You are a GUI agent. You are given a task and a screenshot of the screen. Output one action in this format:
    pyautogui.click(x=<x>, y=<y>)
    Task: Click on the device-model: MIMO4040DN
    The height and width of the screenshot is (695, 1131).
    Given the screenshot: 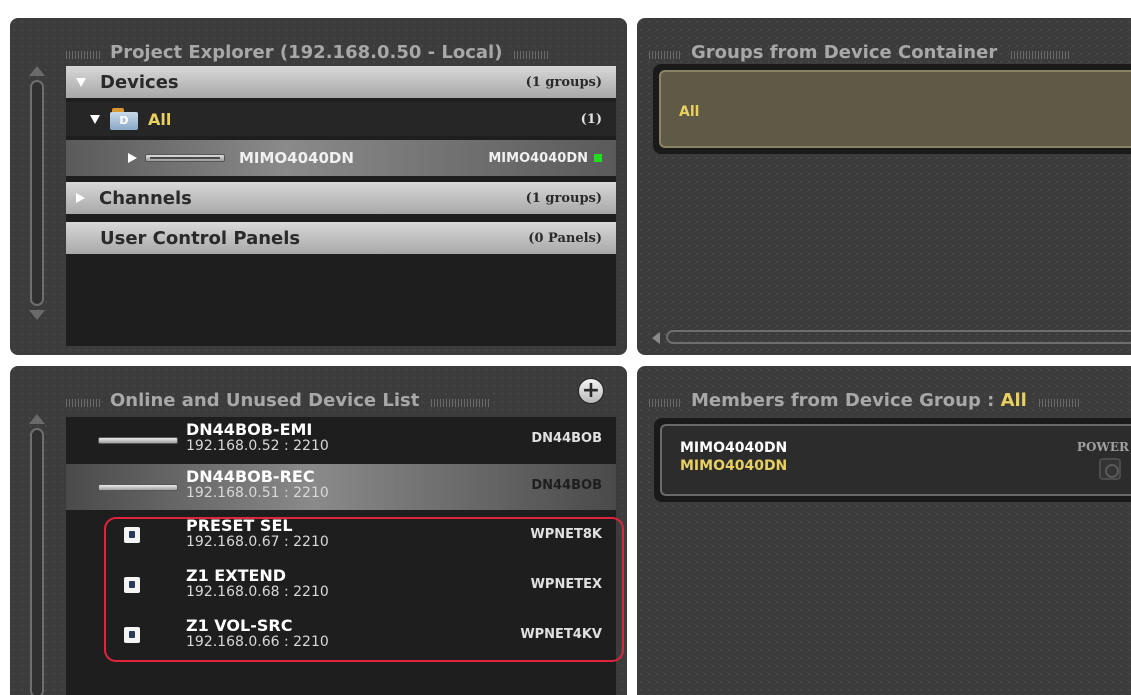 What is the action you would take?
    pyautogui.click(x=538, y=158)
    